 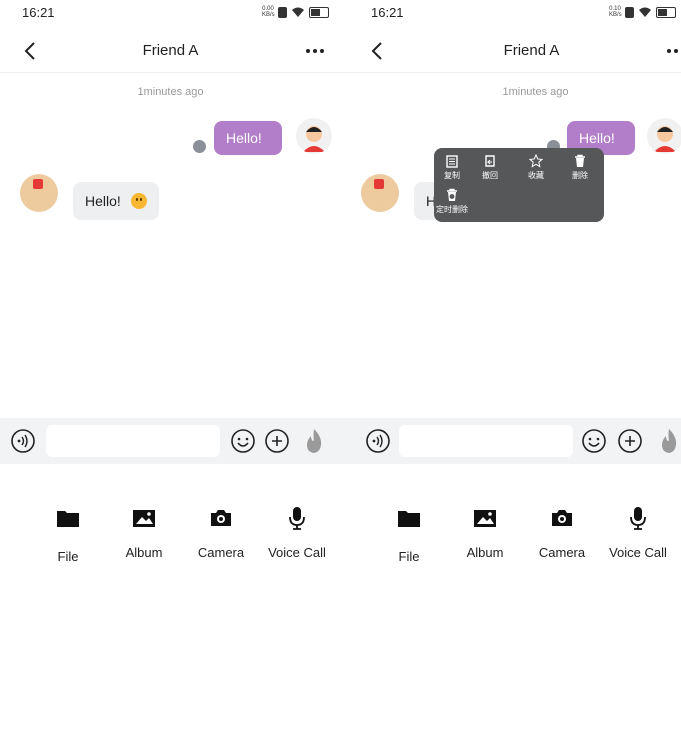 What do you see at coordinates (452, 161) in the screenshot?
I see `copy-icon` at bounding box center [452, 161].